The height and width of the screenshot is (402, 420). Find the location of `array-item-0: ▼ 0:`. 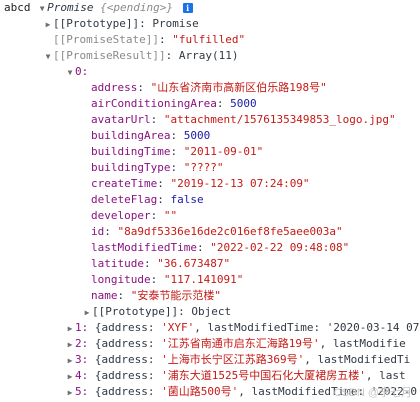

array-item-0: ▼ 0: is located at coordinates (77, 72).